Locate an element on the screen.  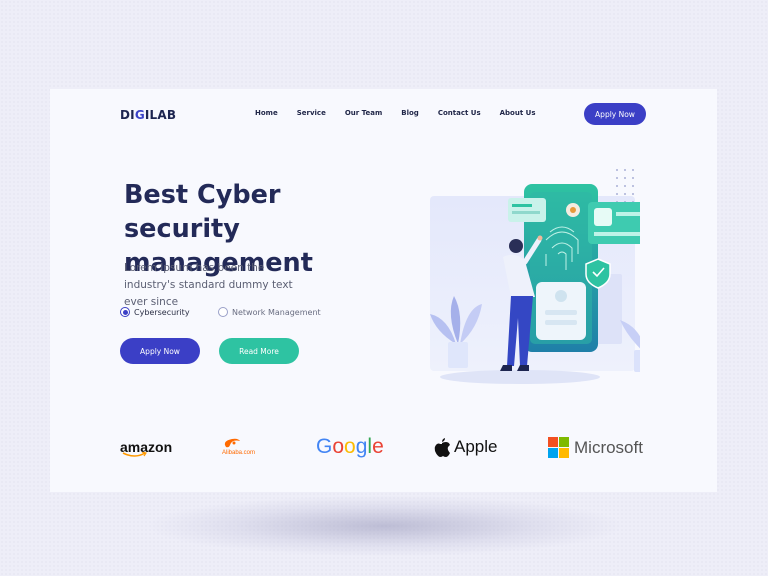
card-shadow is located at coordinates (385, 526).